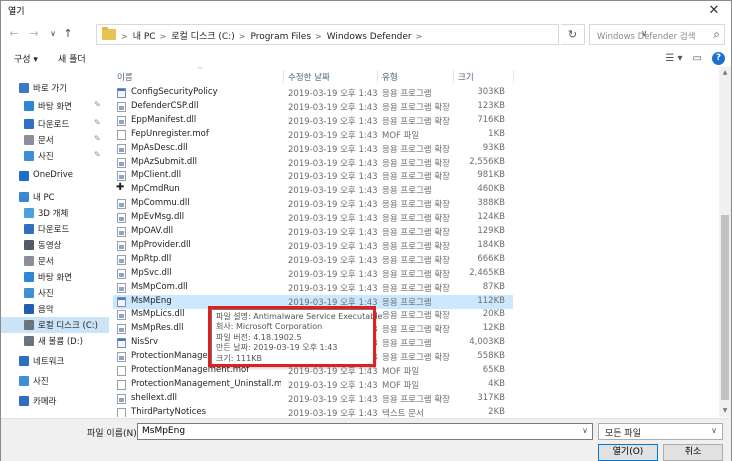  Describe the element at coordinates (55, 401) in the screenshot. I see `sidebar-item: 카메라` at that location.